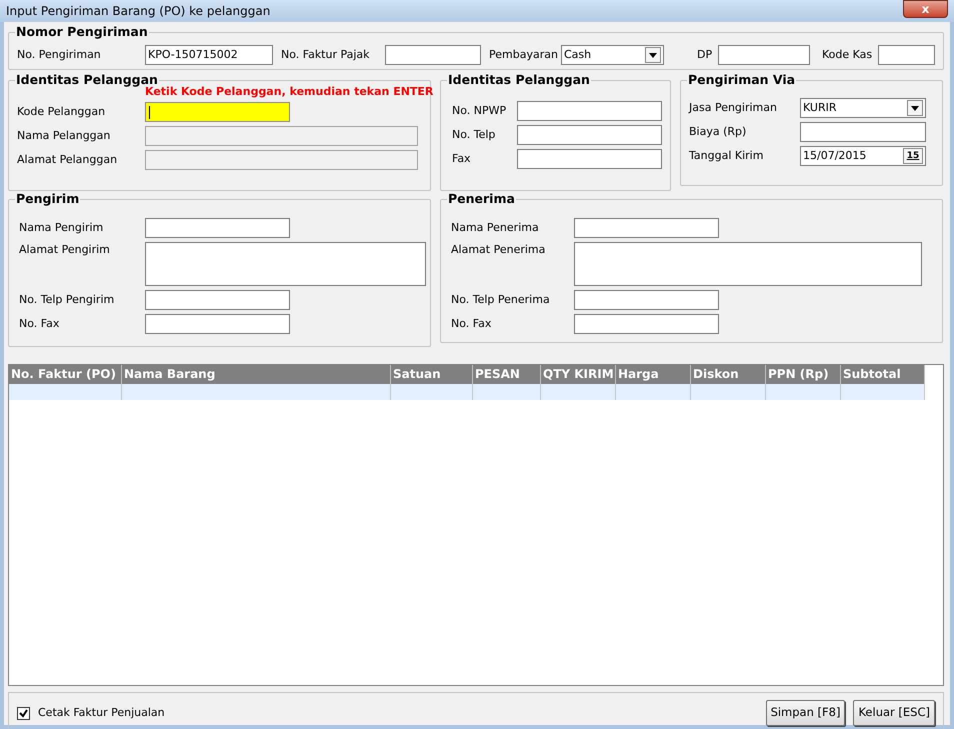  Describe the element at coordinates (432, 374) in the screenshot. I see `column-header: Satuan` at that location.